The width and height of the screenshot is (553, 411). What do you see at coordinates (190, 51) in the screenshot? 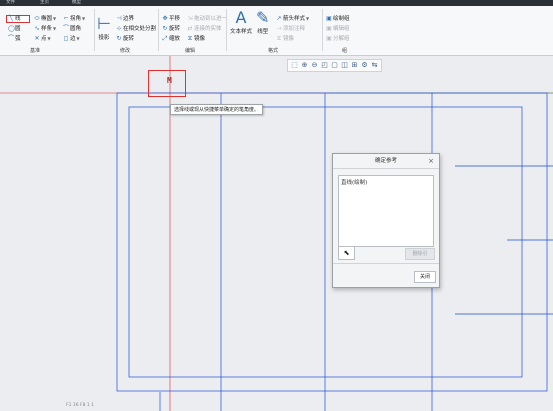
I see `group-label-edit: 编辑` at bounding box center [190, 51].